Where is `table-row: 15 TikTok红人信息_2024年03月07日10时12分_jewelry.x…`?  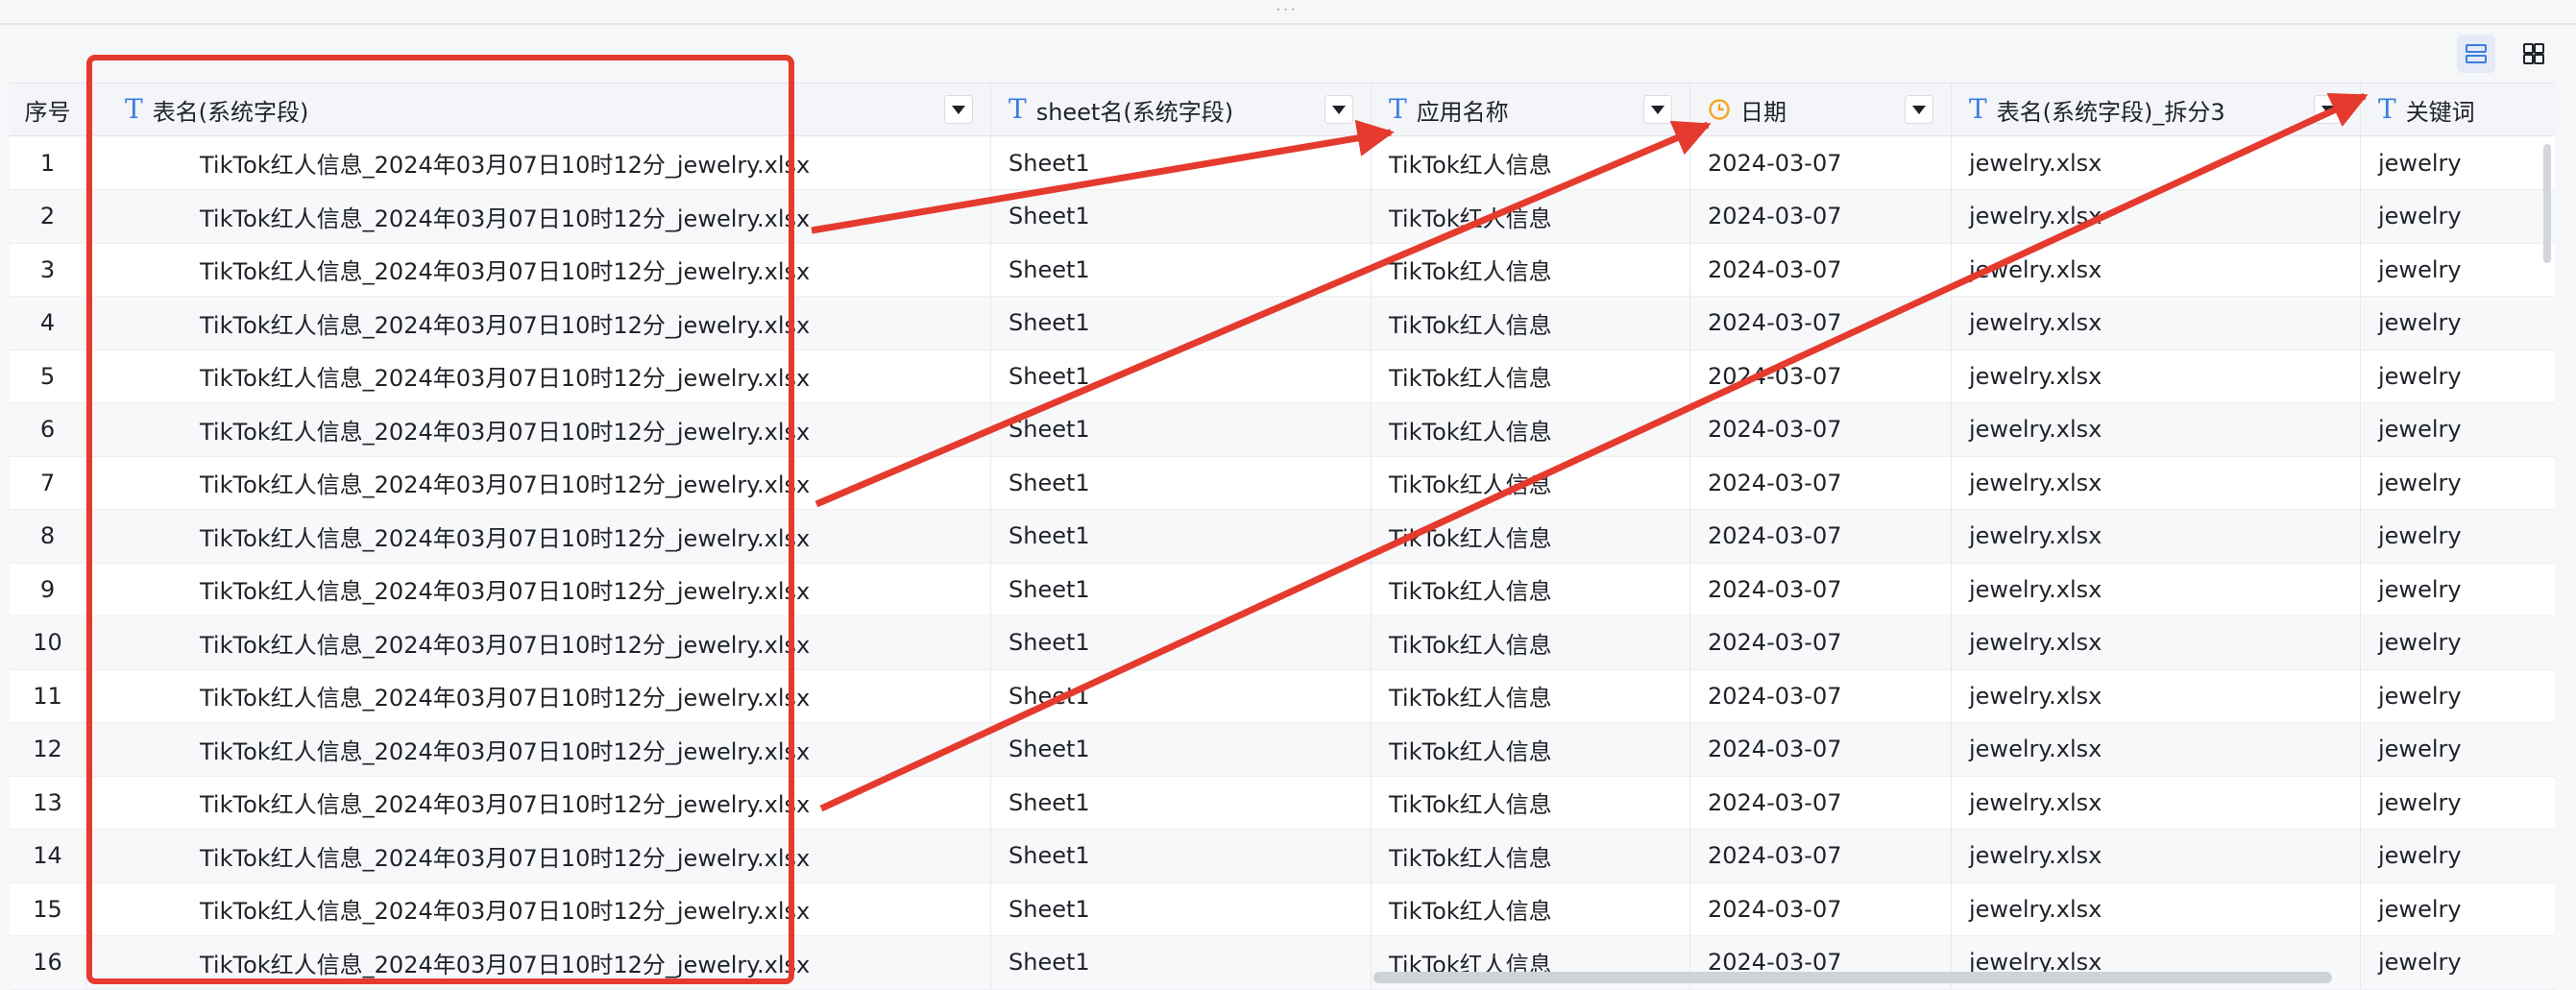
table-row: 15 TikTok红人信息_2024年03月07日10时12分_jewelry.x… is located at coordinates (1282, 909).